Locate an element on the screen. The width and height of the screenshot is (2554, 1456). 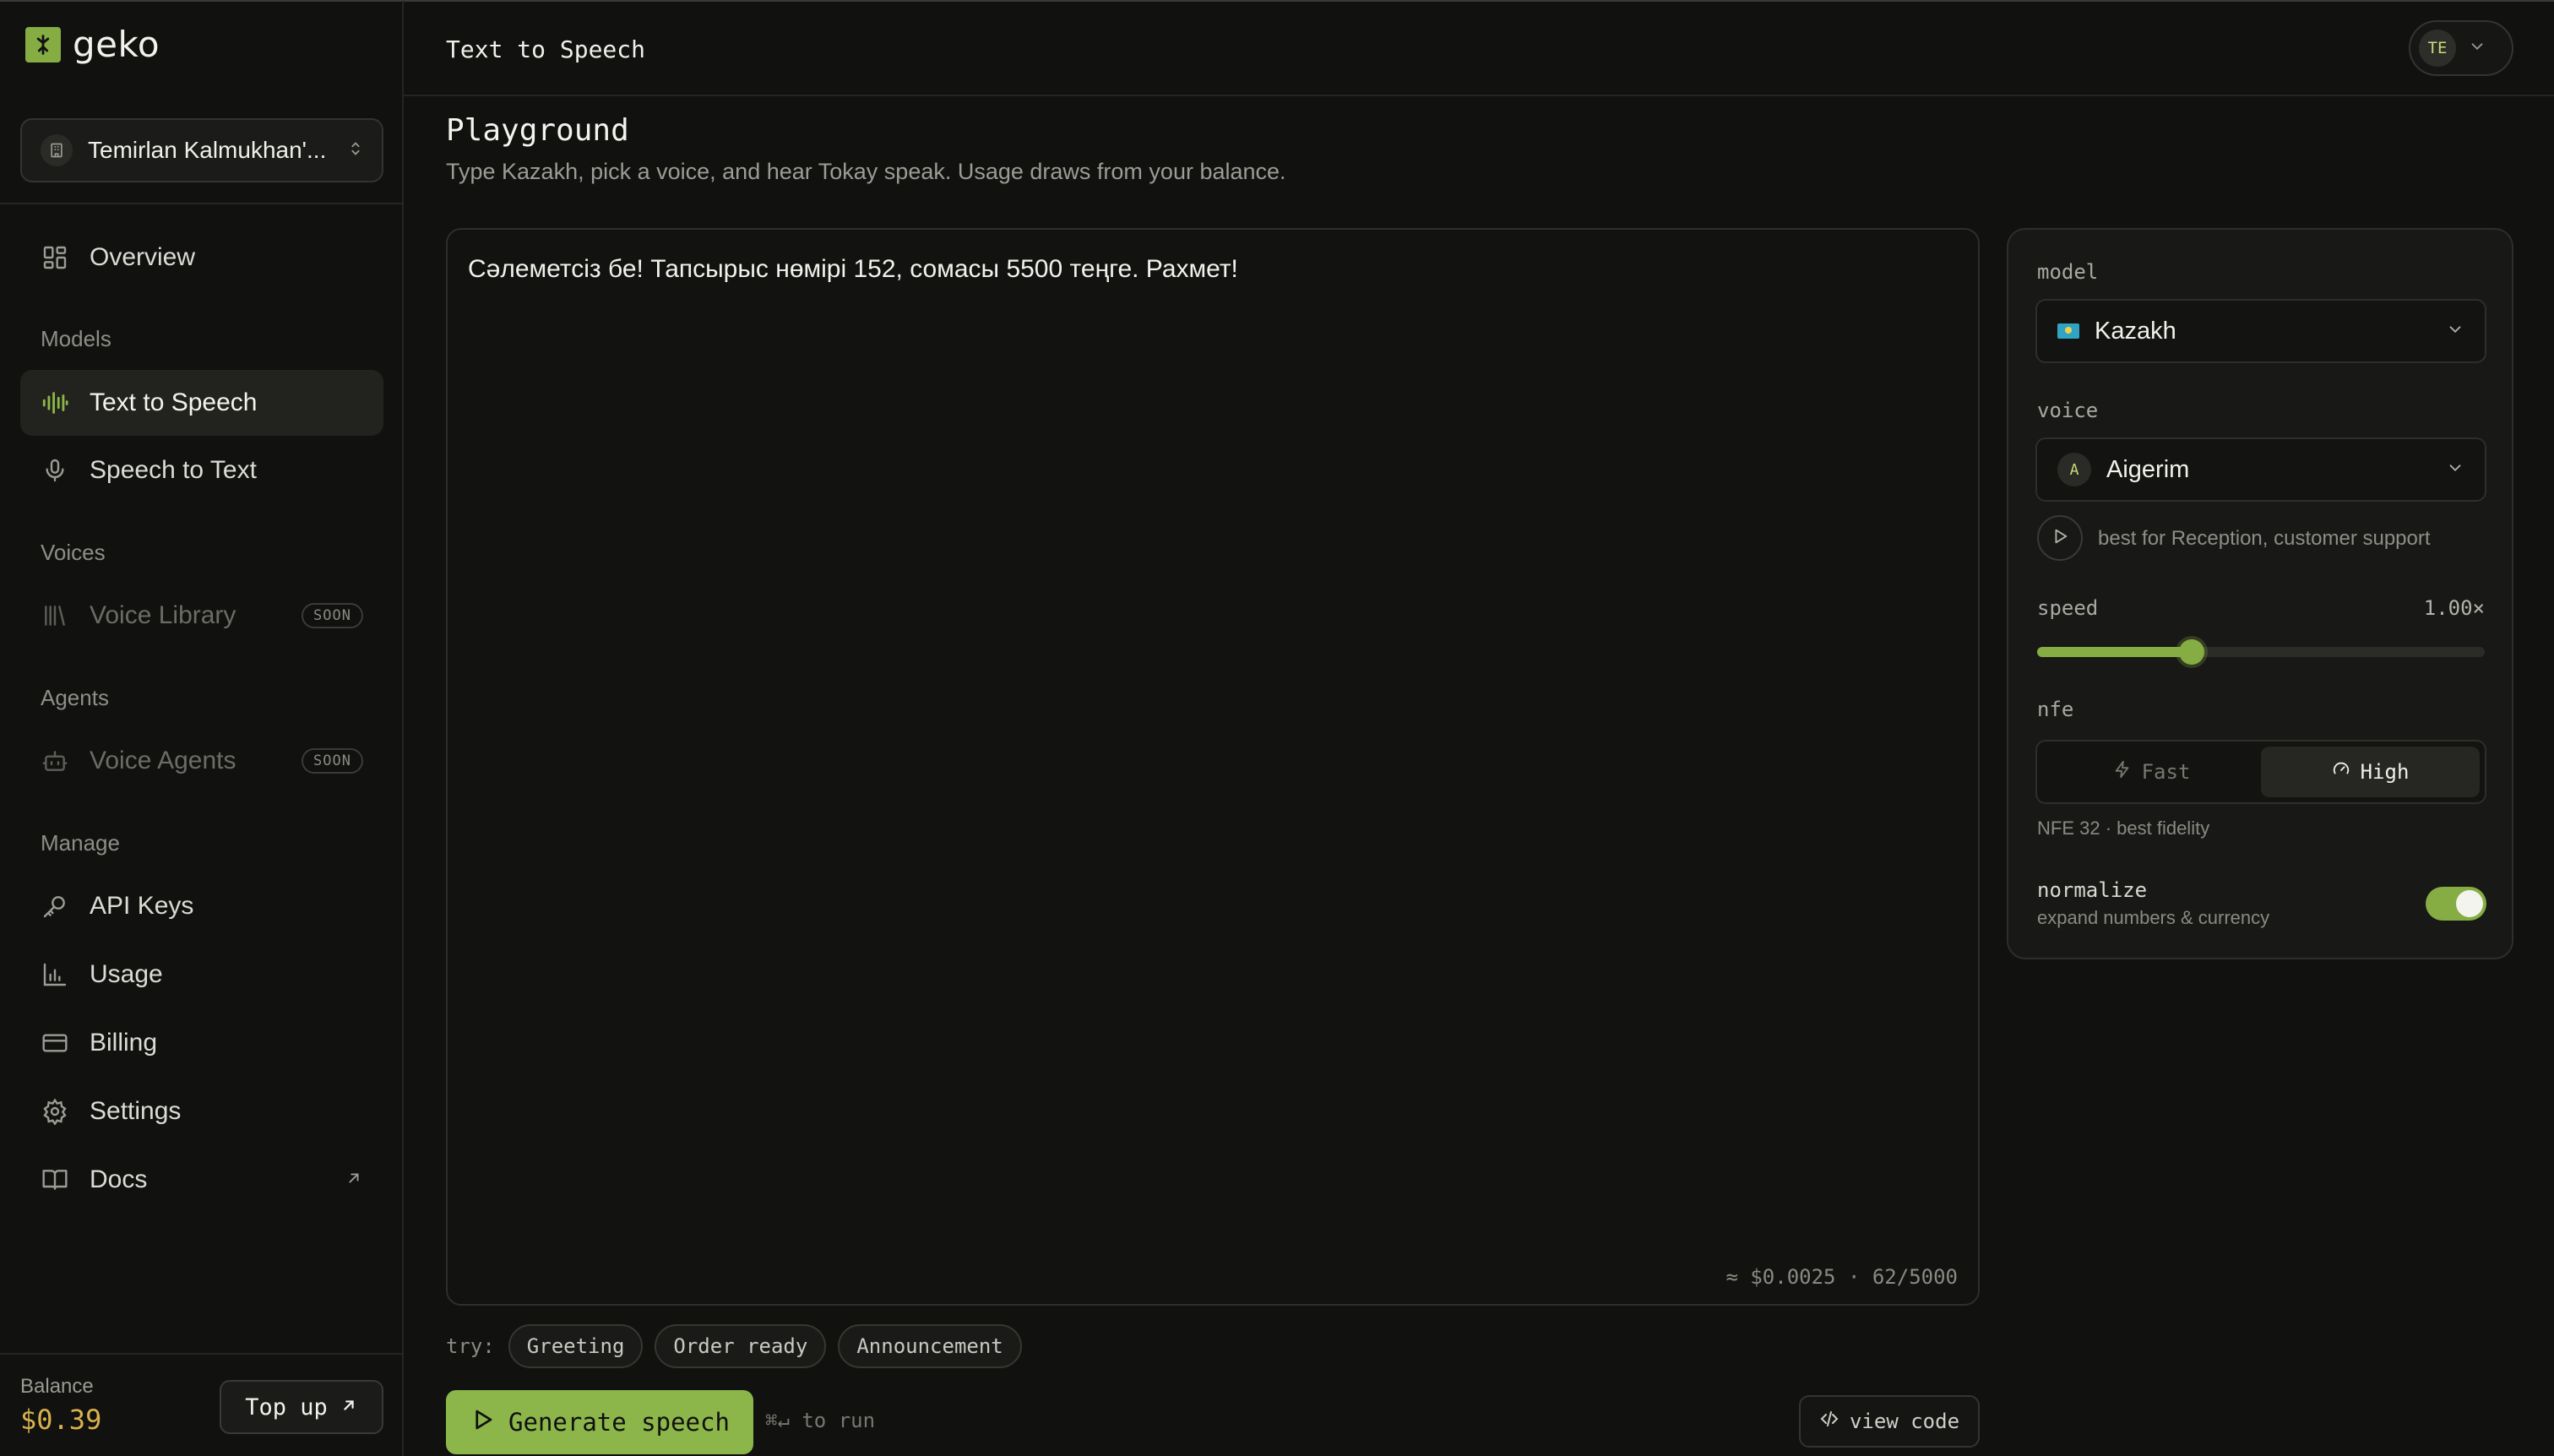
sidebar-item-usage: Usage is located at coordinates (201, 975).